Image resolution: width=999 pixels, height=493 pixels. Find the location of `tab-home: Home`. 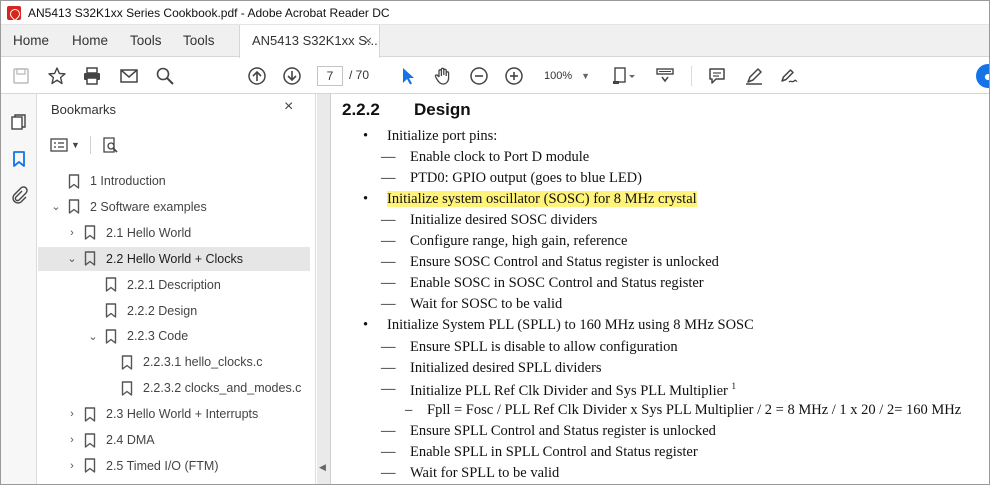

tab-home: Home is located at coordinates (31, 41).